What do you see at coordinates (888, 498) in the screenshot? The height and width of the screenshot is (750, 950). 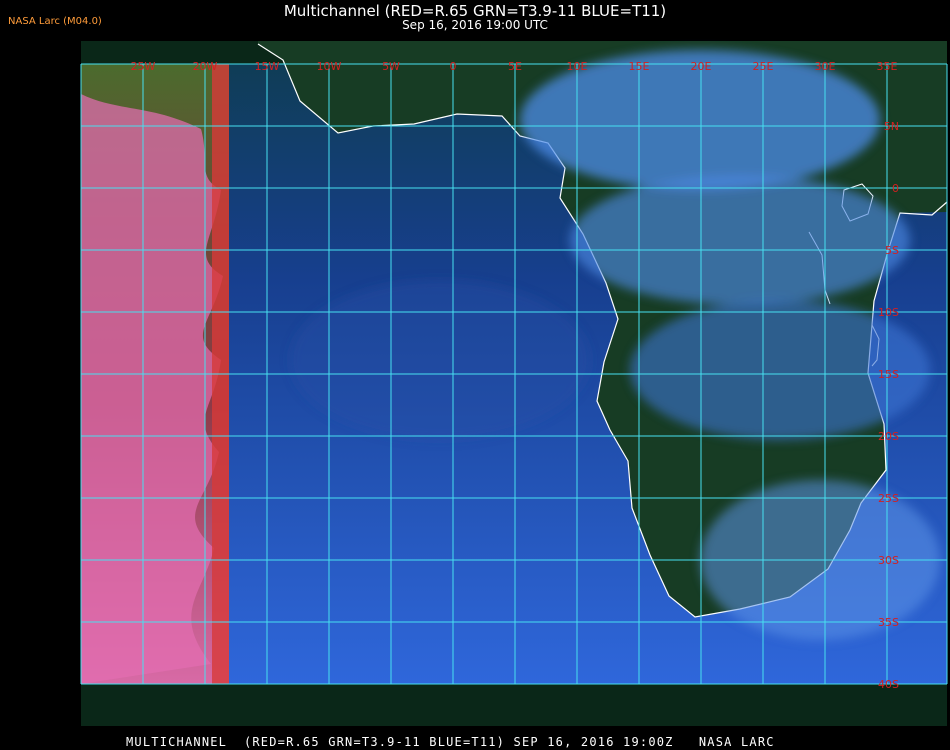 I see `latitude-label: 25S` at bounding box center [888, 498].